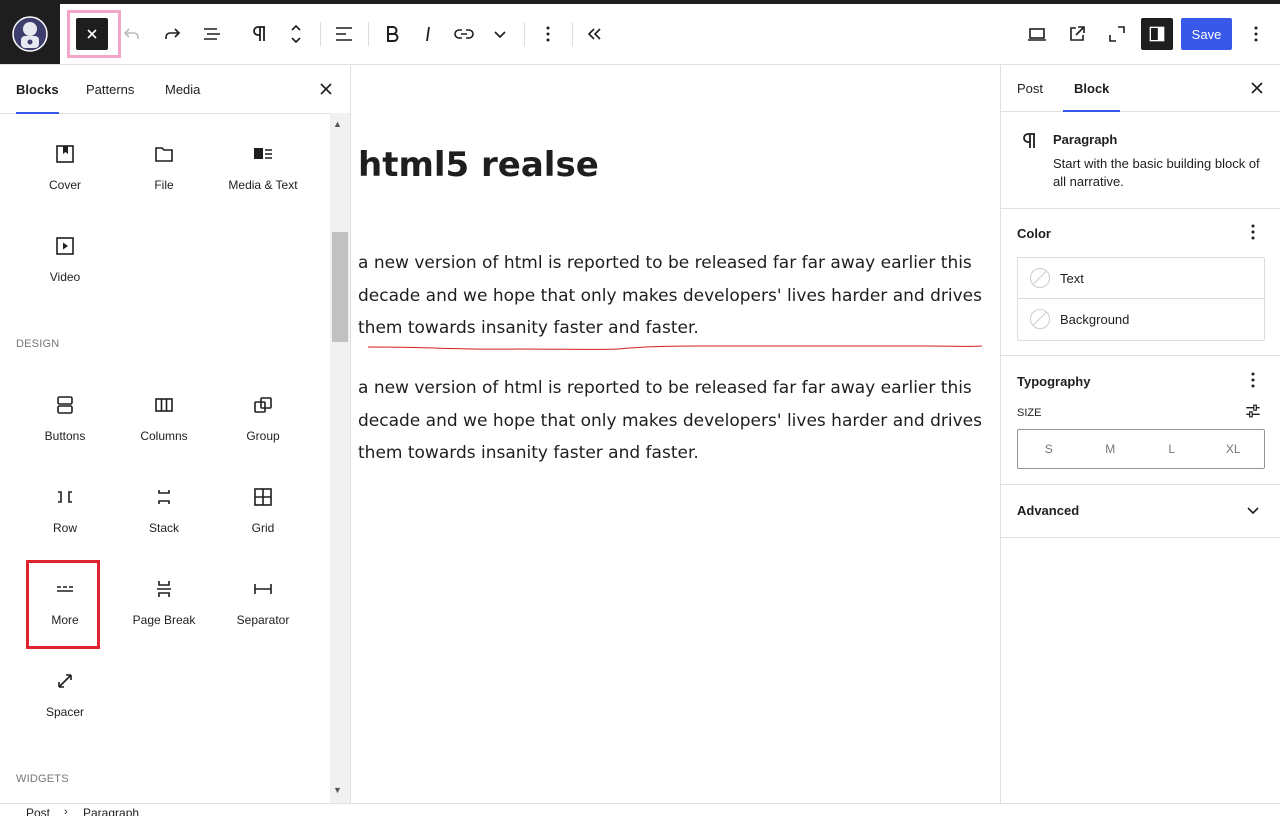 The image size is (1280, 816). What do you see at coordinates (65, 164) in the screenshot?
I see `block-cover: Cover` at bounding box center [65, 164].